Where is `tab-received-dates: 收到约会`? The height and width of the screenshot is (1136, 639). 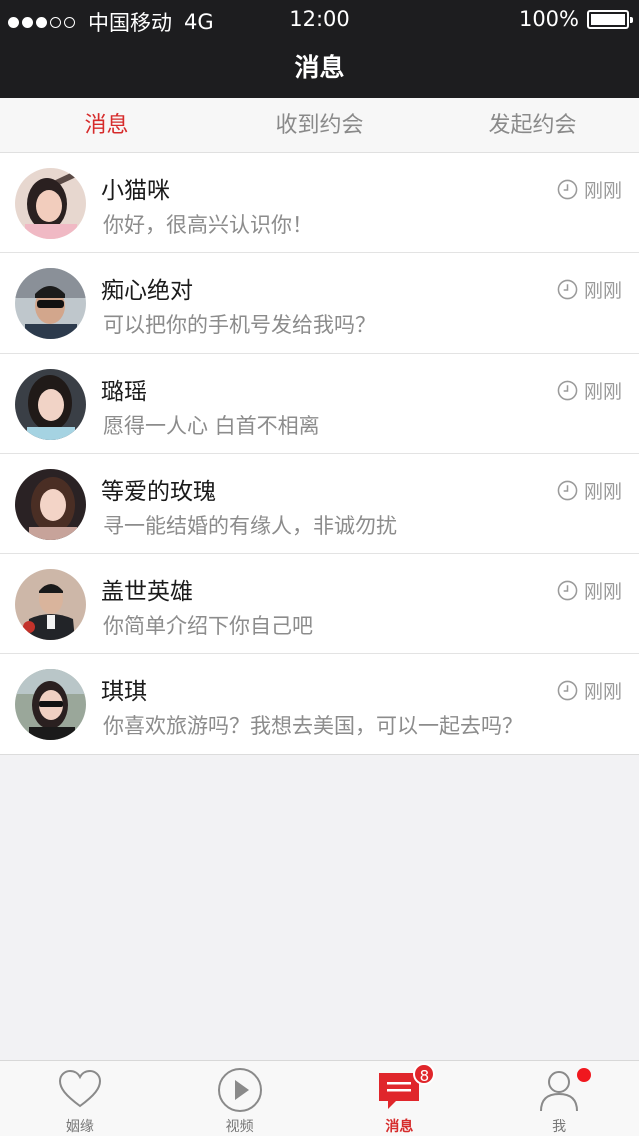 tab-received-dates: 收到约会 is located at coordinates (319, 125).